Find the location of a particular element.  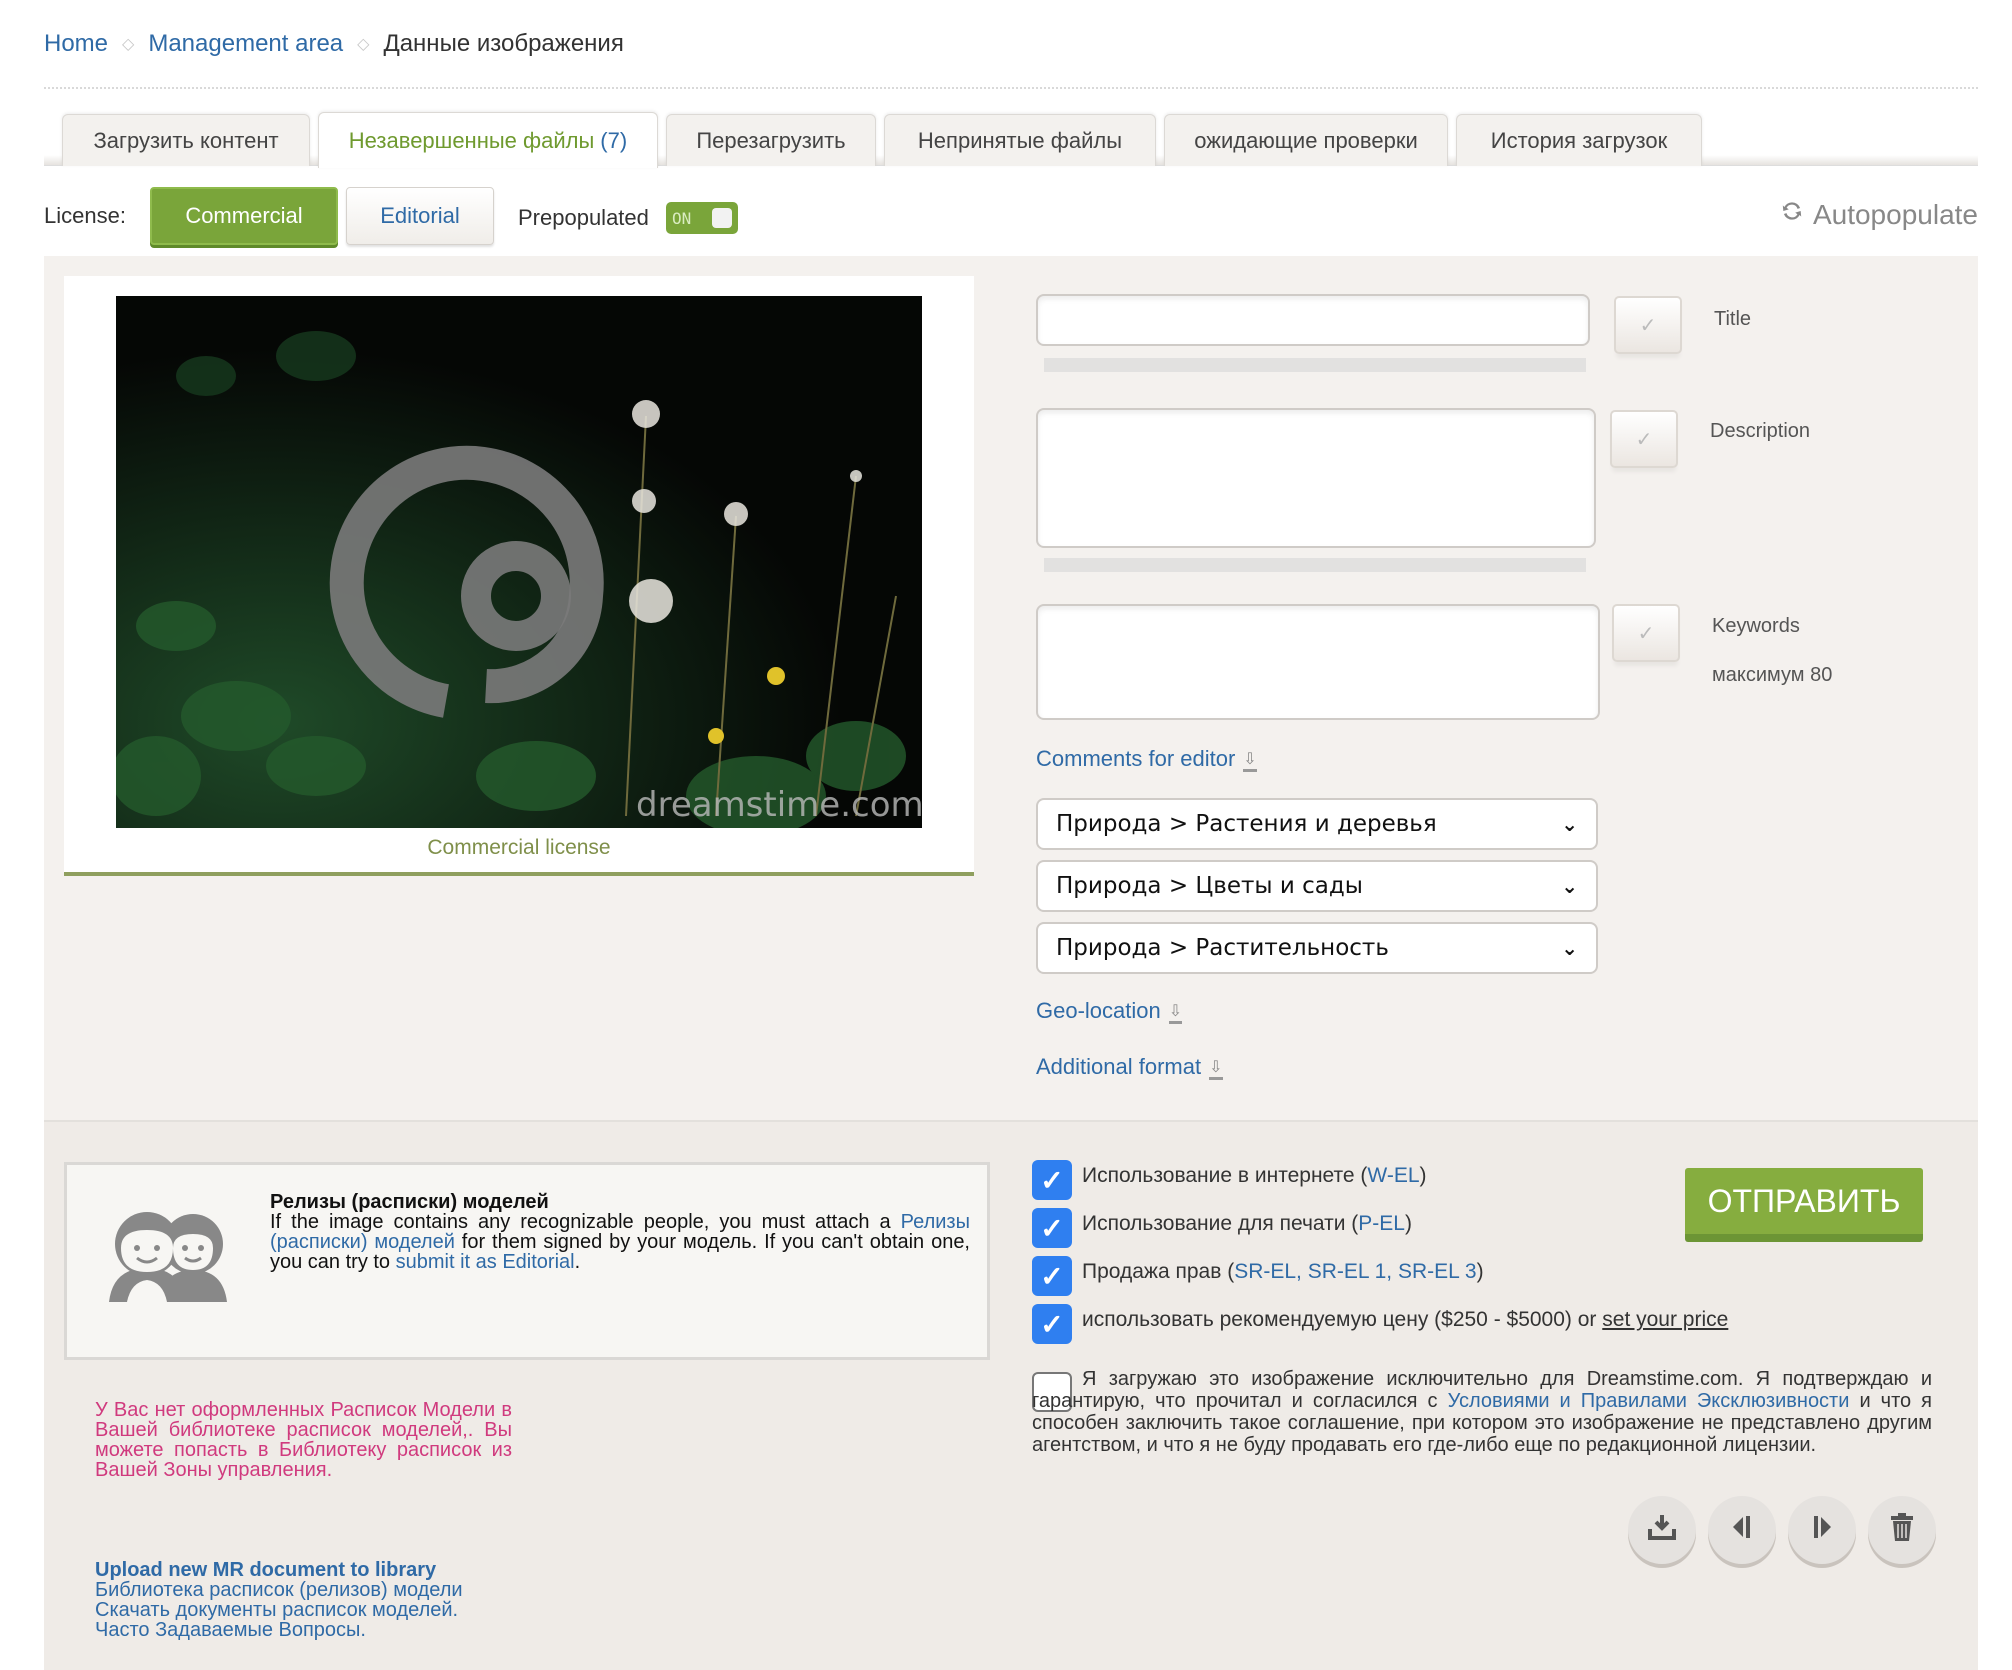

autopopulate-button: Autopopulate is located at coordinates (1878, 214).